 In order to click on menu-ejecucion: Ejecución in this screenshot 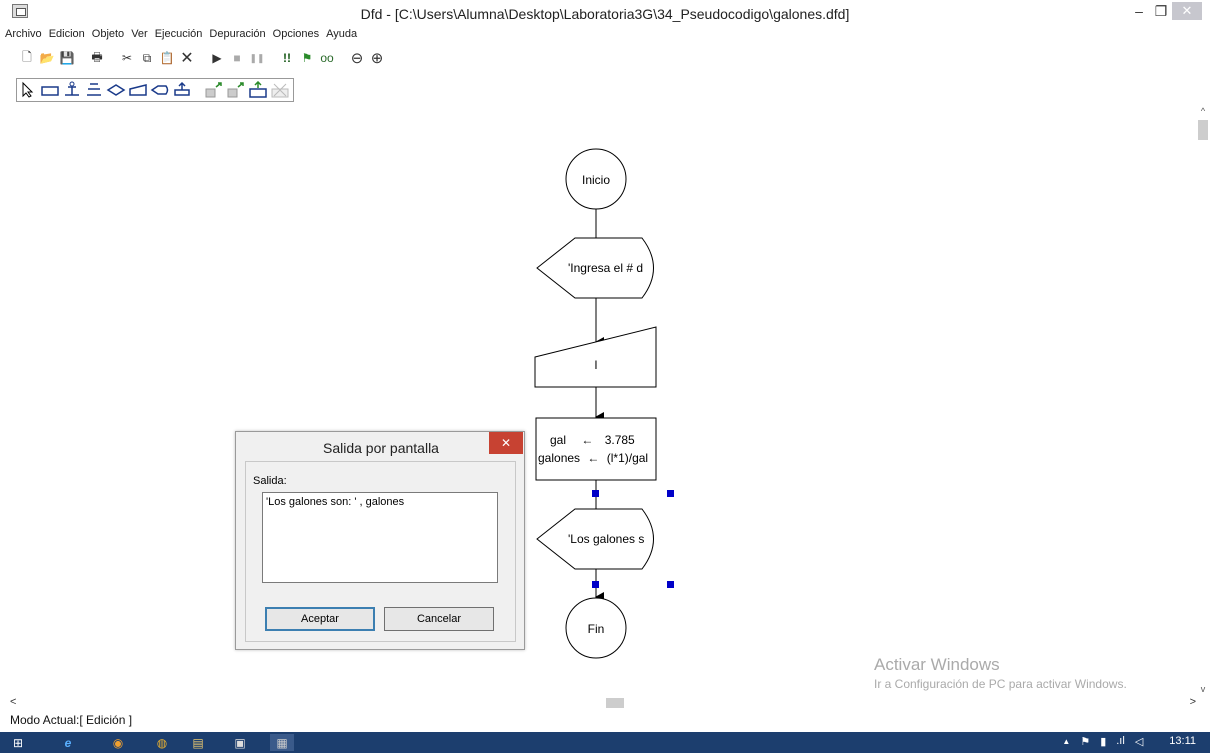, I will do `click(179, 36)`.